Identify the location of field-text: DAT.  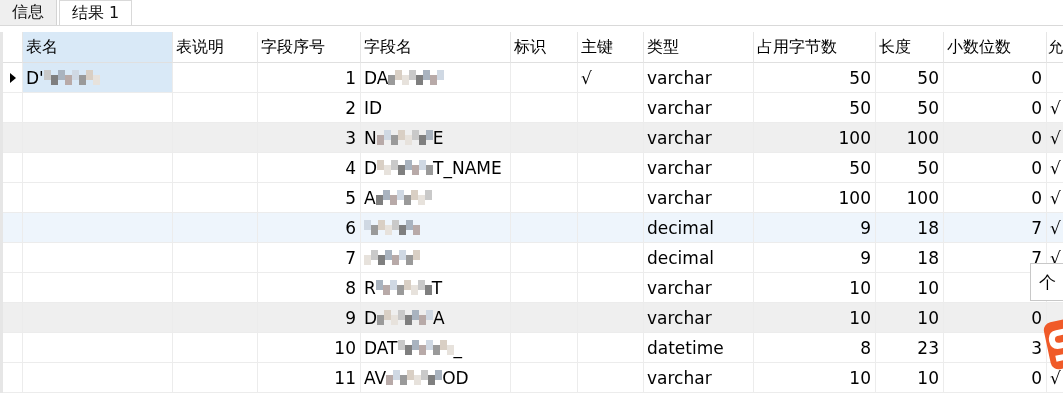
(381, 347).